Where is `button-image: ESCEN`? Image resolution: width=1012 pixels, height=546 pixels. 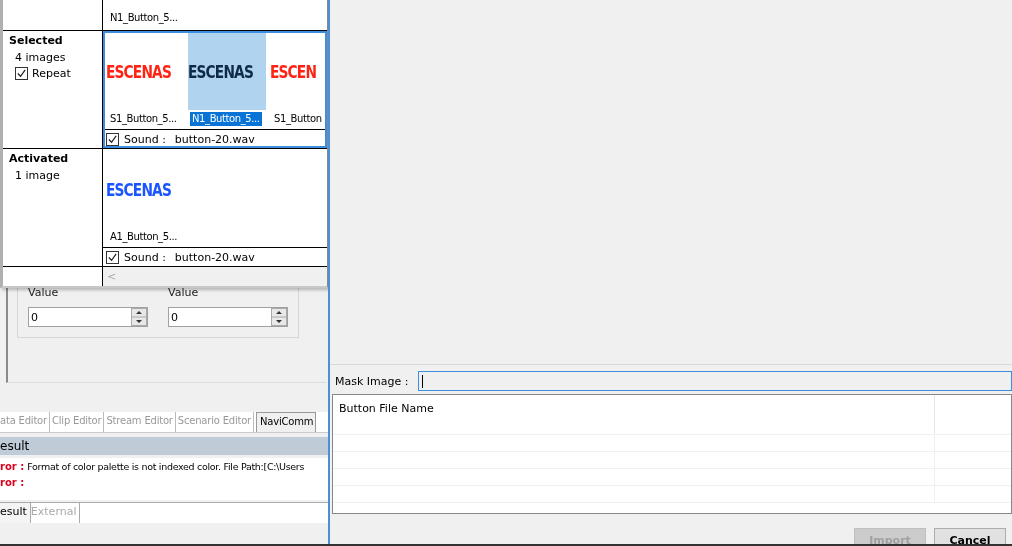
button-image: ESCEN is located at coordinates (298, 71).